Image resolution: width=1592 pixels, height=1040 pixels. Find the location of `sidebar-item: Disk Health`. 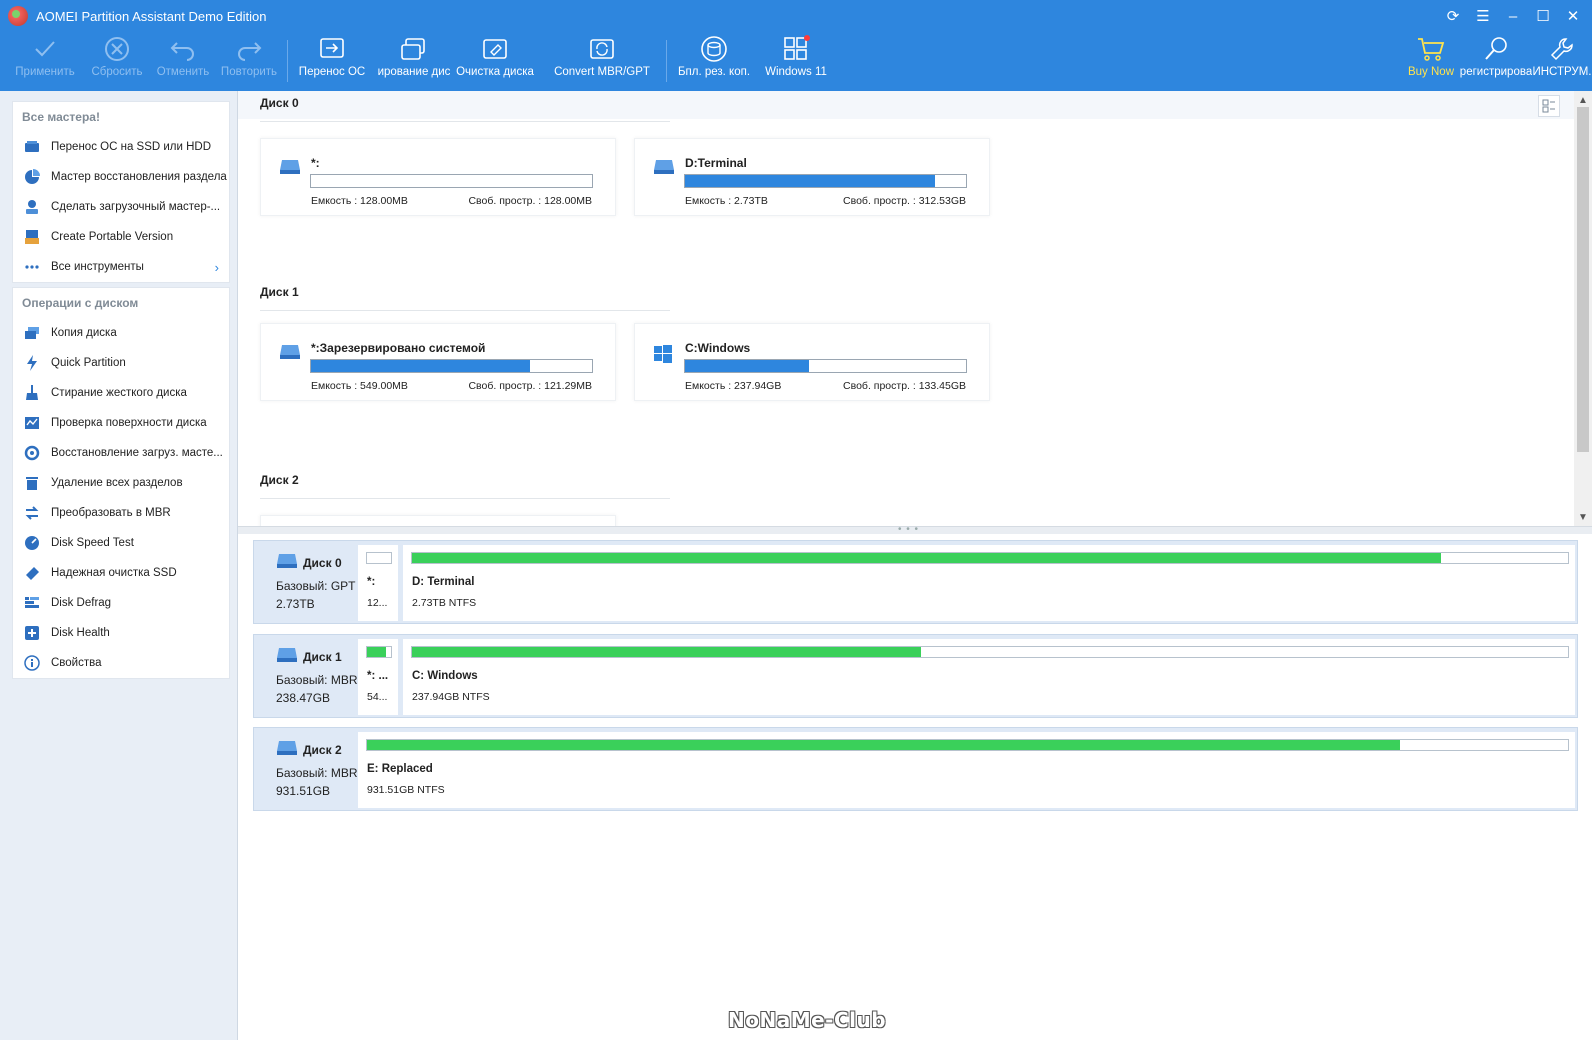

sidebar-item: Disk Health is located at coordinates (121, 633).